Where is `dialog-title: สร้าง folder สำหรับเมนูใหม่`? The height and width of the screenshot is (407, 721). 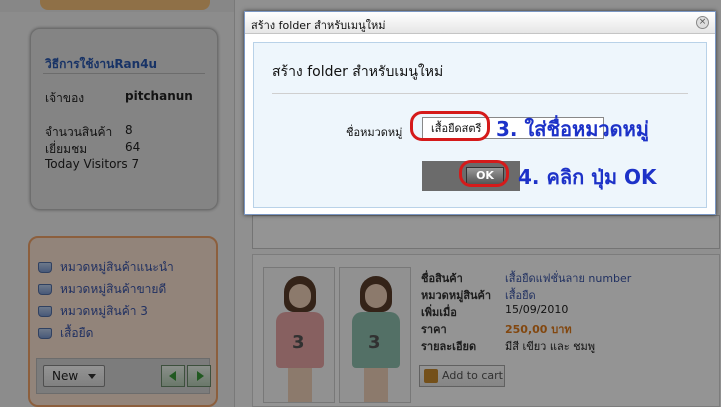 dialog-title: สร้าง folder สำหรับเมนูใหม่ is located at coordinates (318, 25).